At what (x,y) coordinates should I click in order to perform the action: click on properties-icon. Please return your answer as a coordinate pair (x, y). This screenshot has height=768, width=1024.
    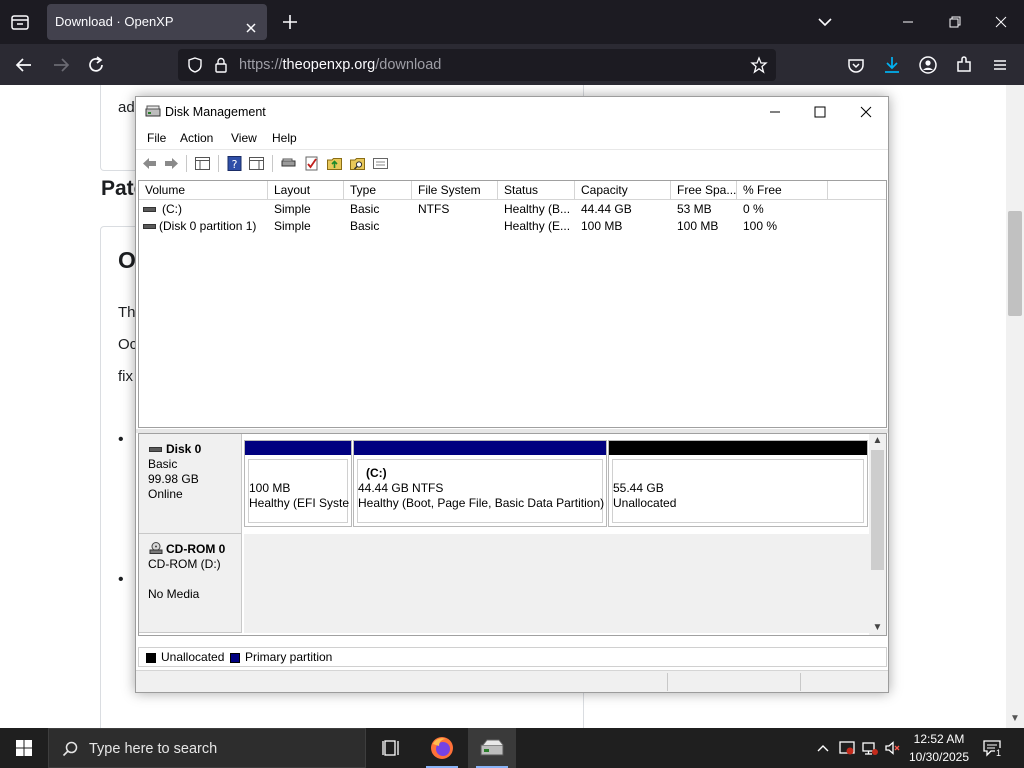
    Looking at the image, I should click on (256, 163).